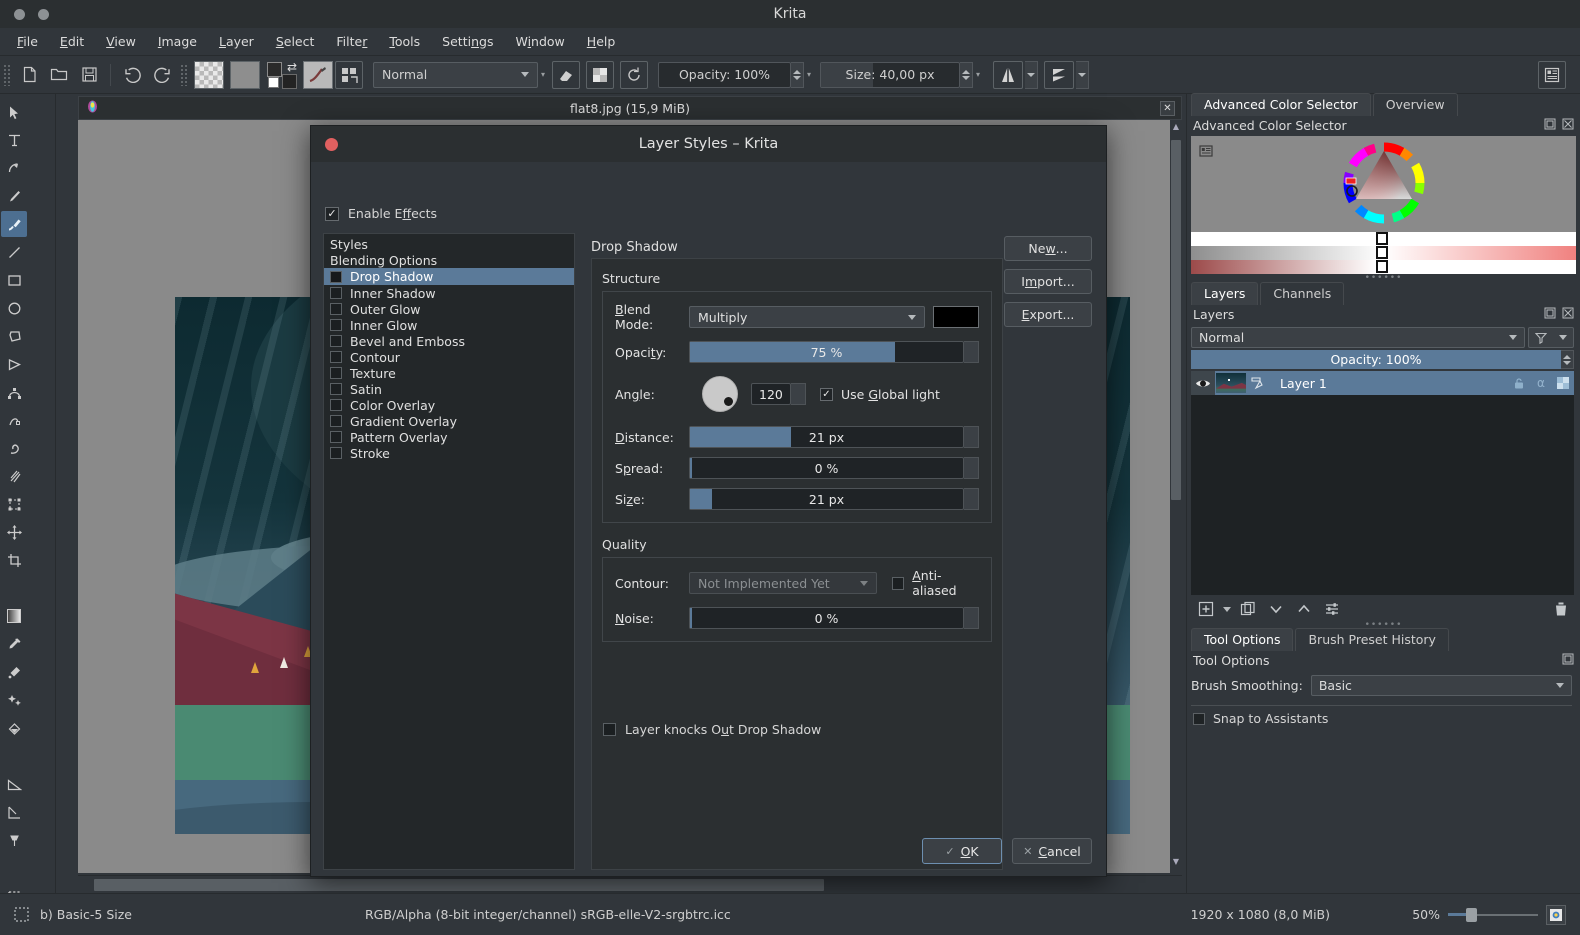 This screenshot has height=935, width=1580. I want to click on reset-icon, so click(634, 74).